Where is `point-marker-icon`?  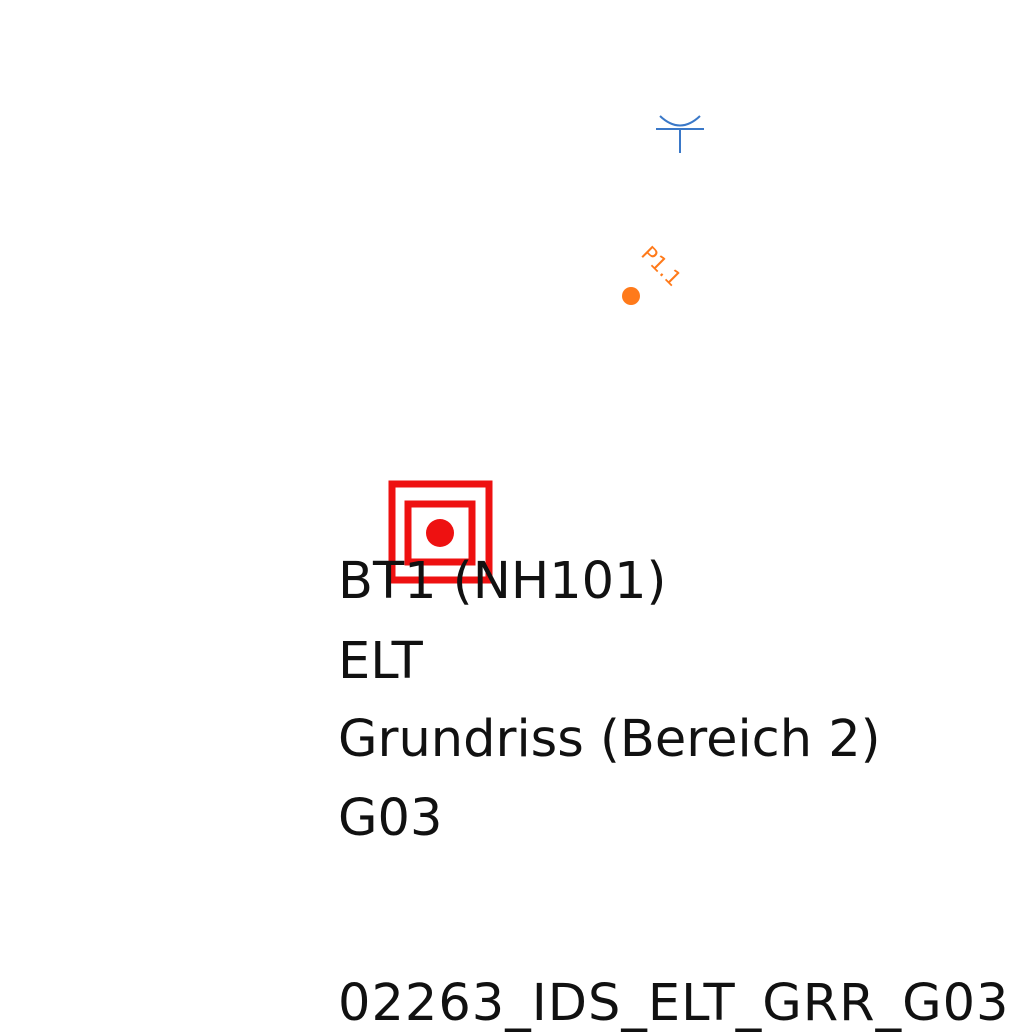
point-marker-icon is located at coordinates (631, 296).